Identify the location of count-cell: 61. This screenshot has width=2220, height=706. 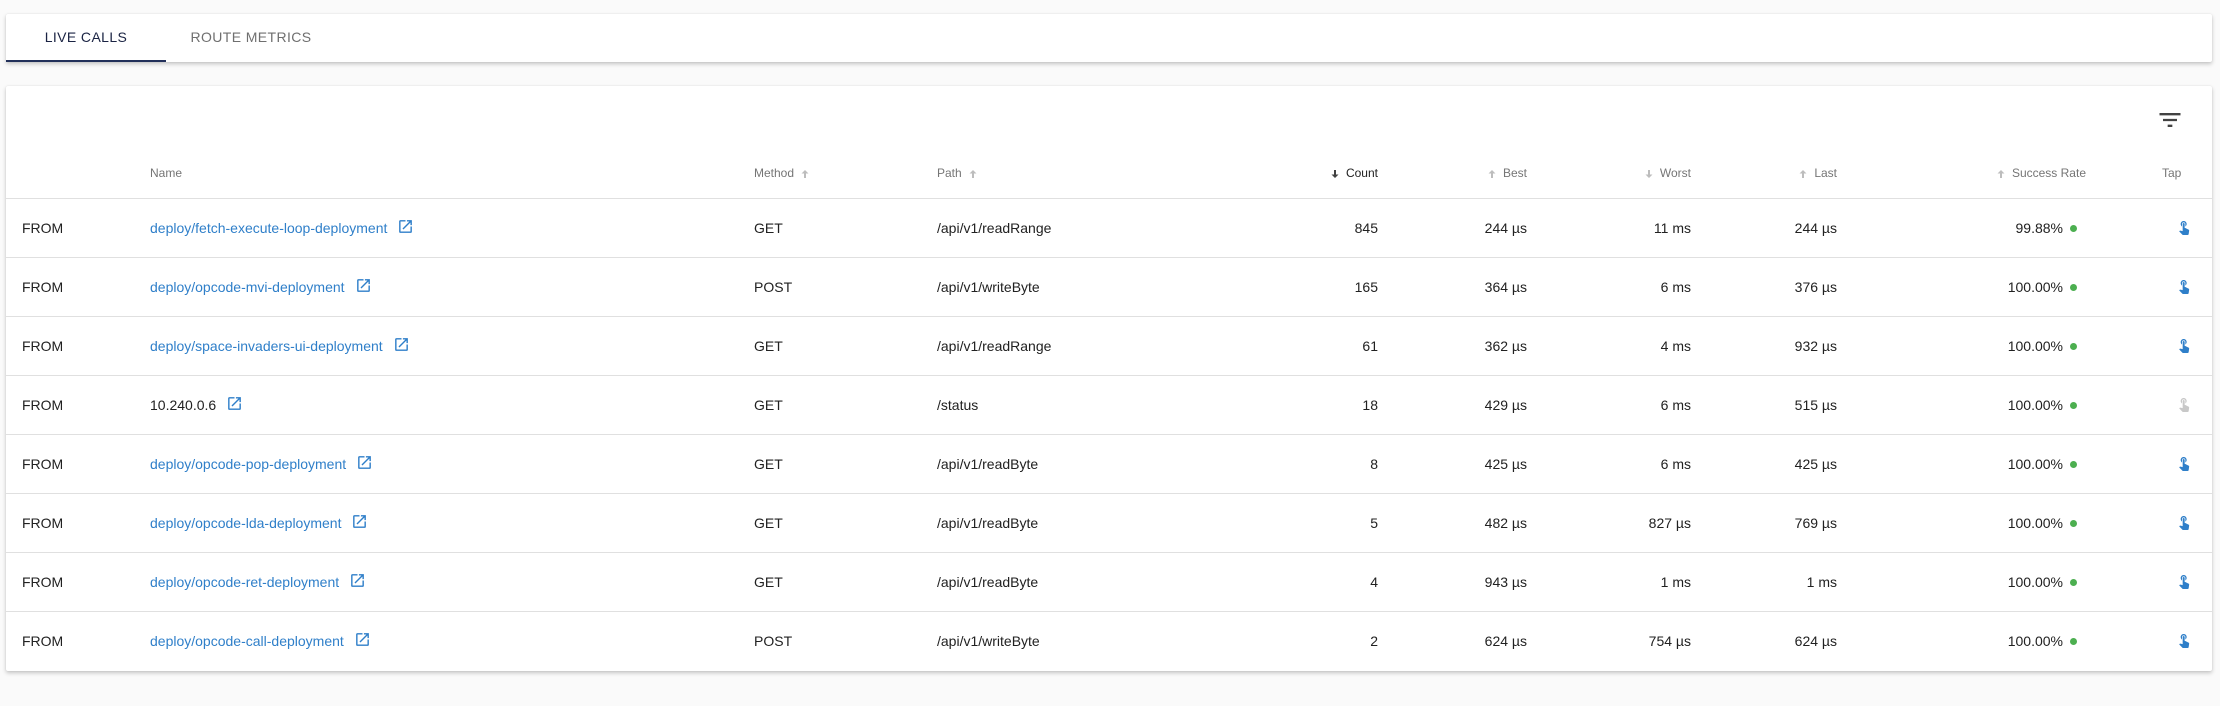
(1370, 346).